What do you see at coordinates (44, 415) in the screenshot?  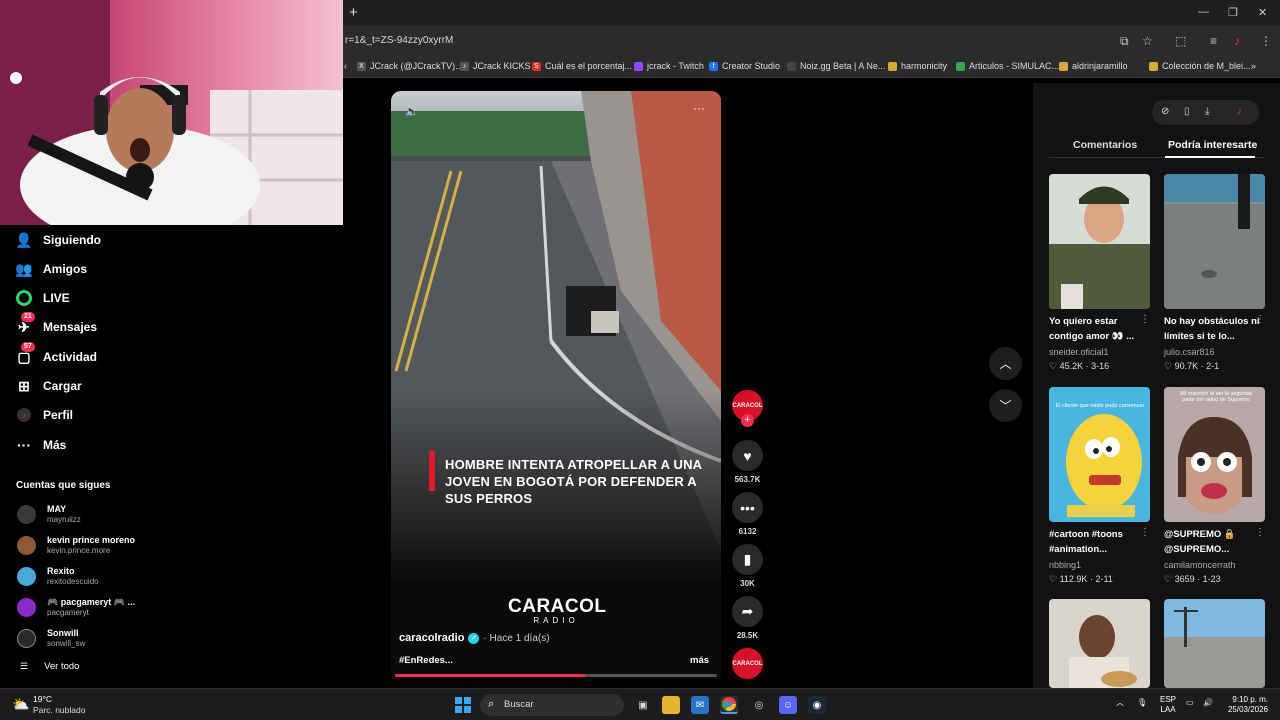 I see `nav-item-profile: ♪ Perfil` at bounding box center [44, 415].